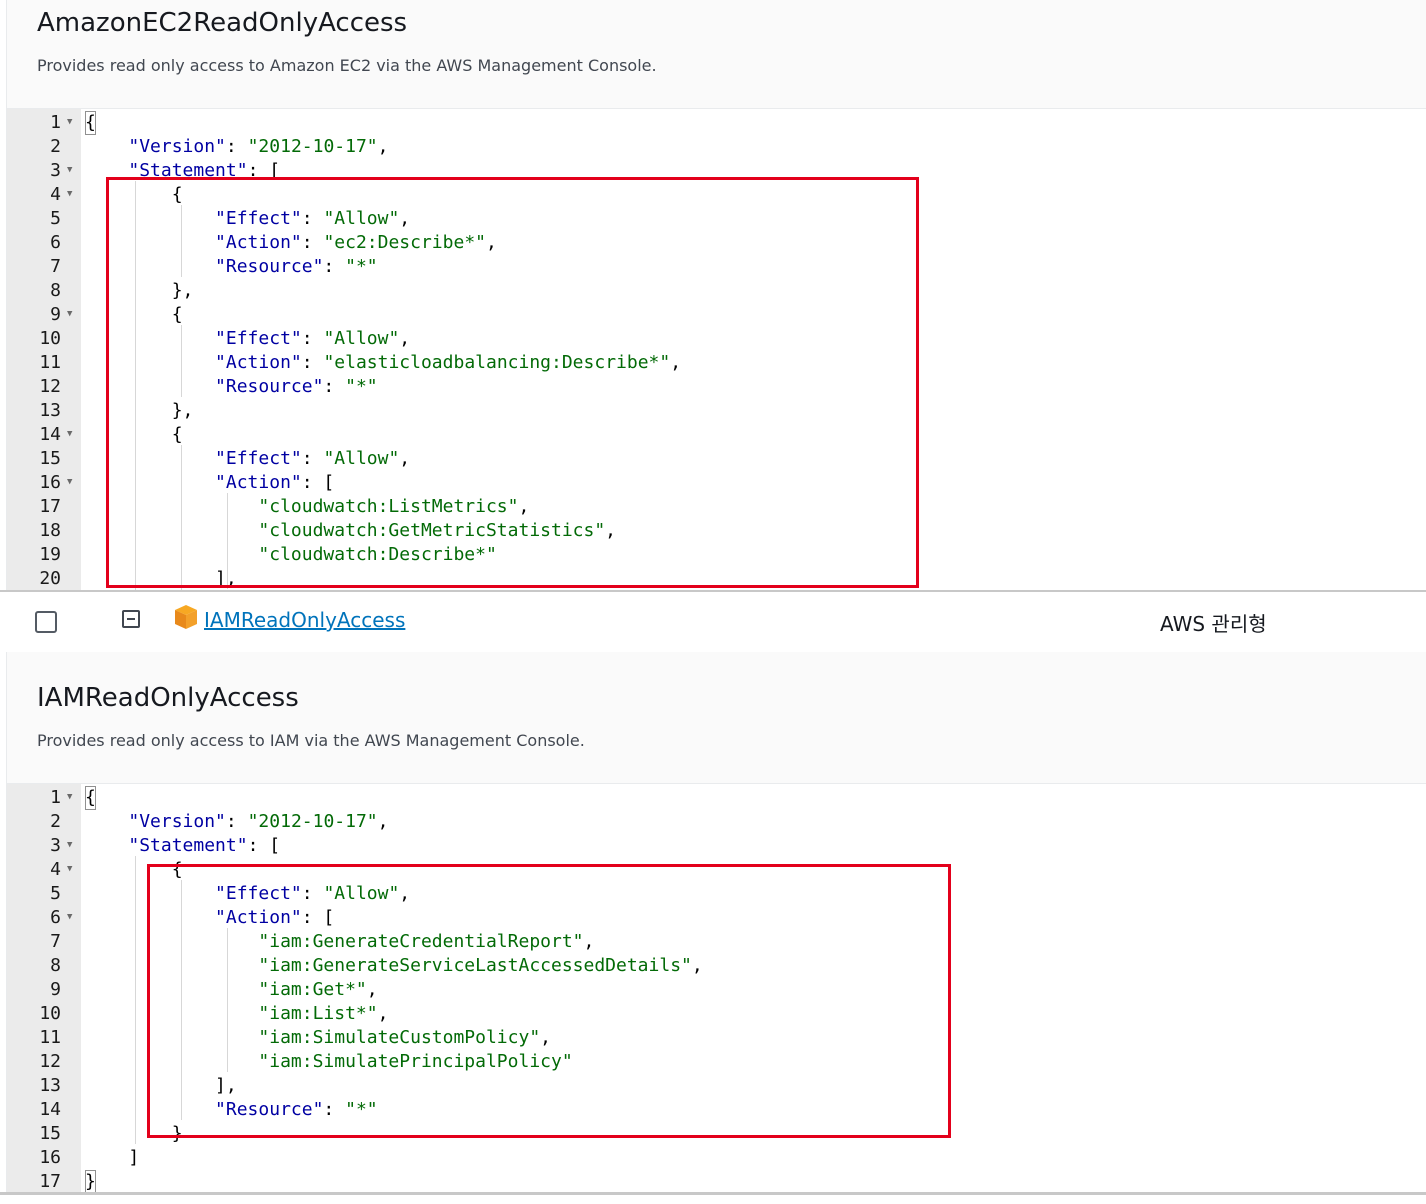 Image resolution: width=1426 pixels, height=1204 pixels. Describe the element at coordinates (50, 530) in the screenshot. I see `line-number: 18` at that location.